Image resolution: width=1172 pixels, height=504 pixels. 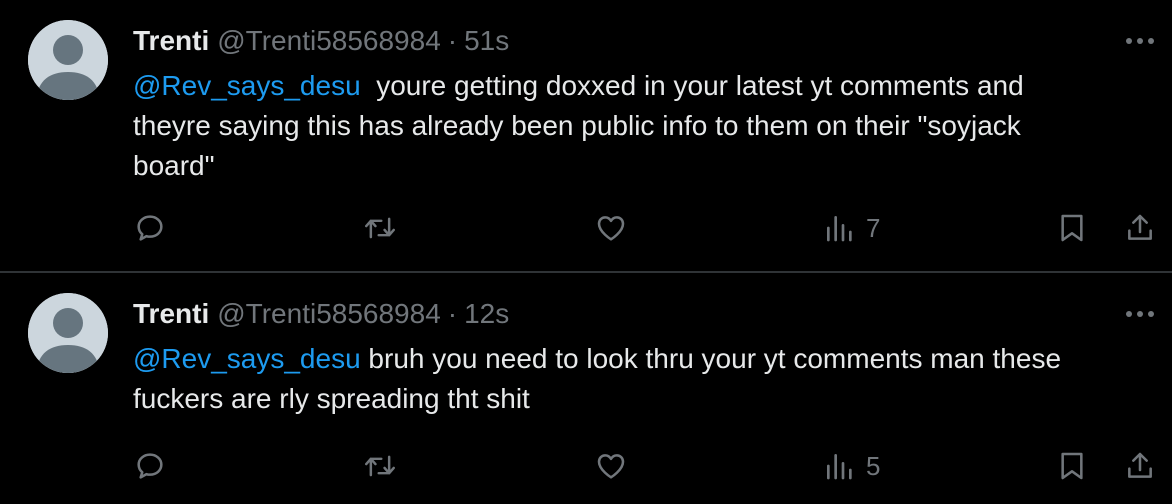 I want to click on timestamp: 51s, so click(x=486, y=41).